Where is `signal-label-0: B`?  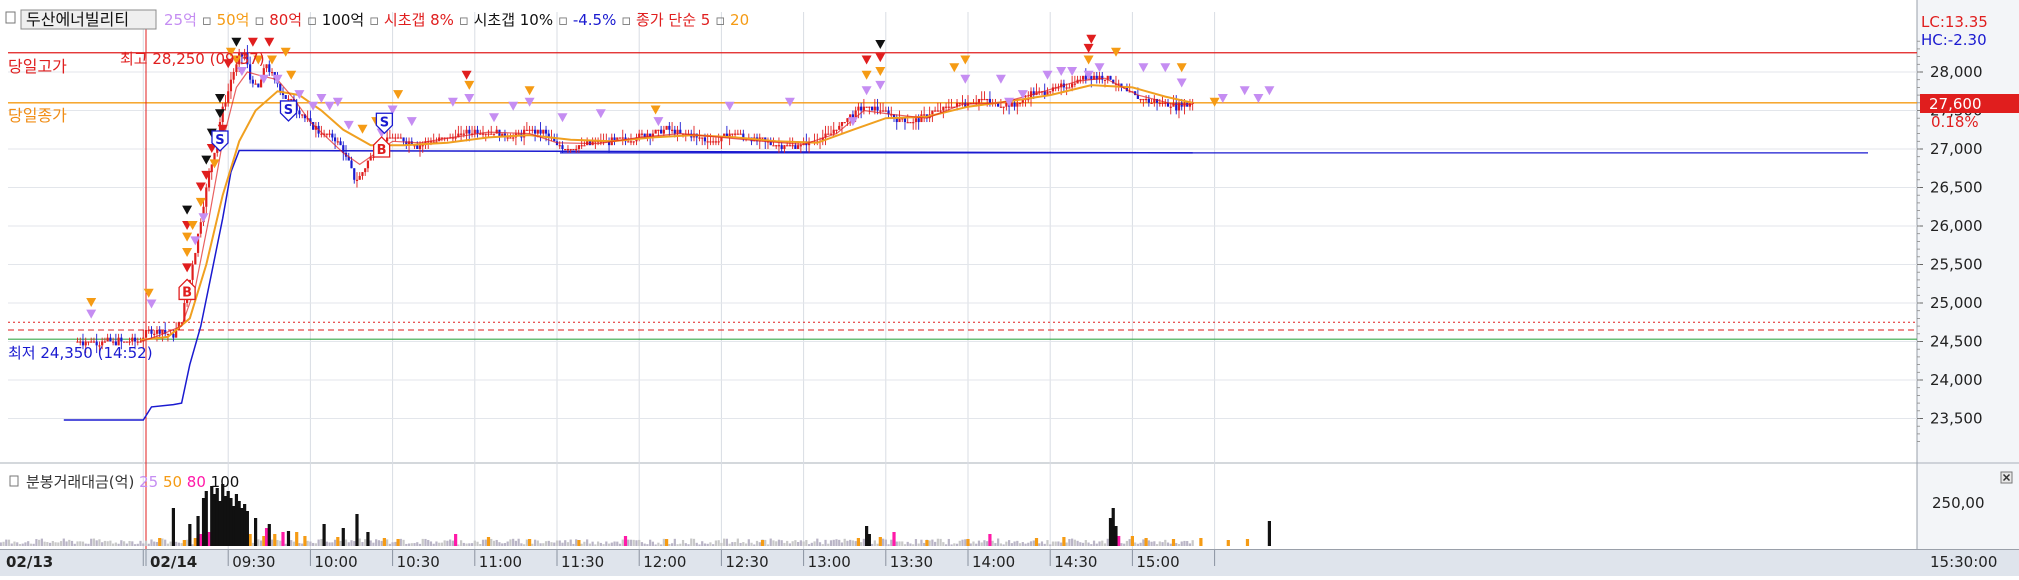 signal-label-0: B is located at coordinates (187, 292).